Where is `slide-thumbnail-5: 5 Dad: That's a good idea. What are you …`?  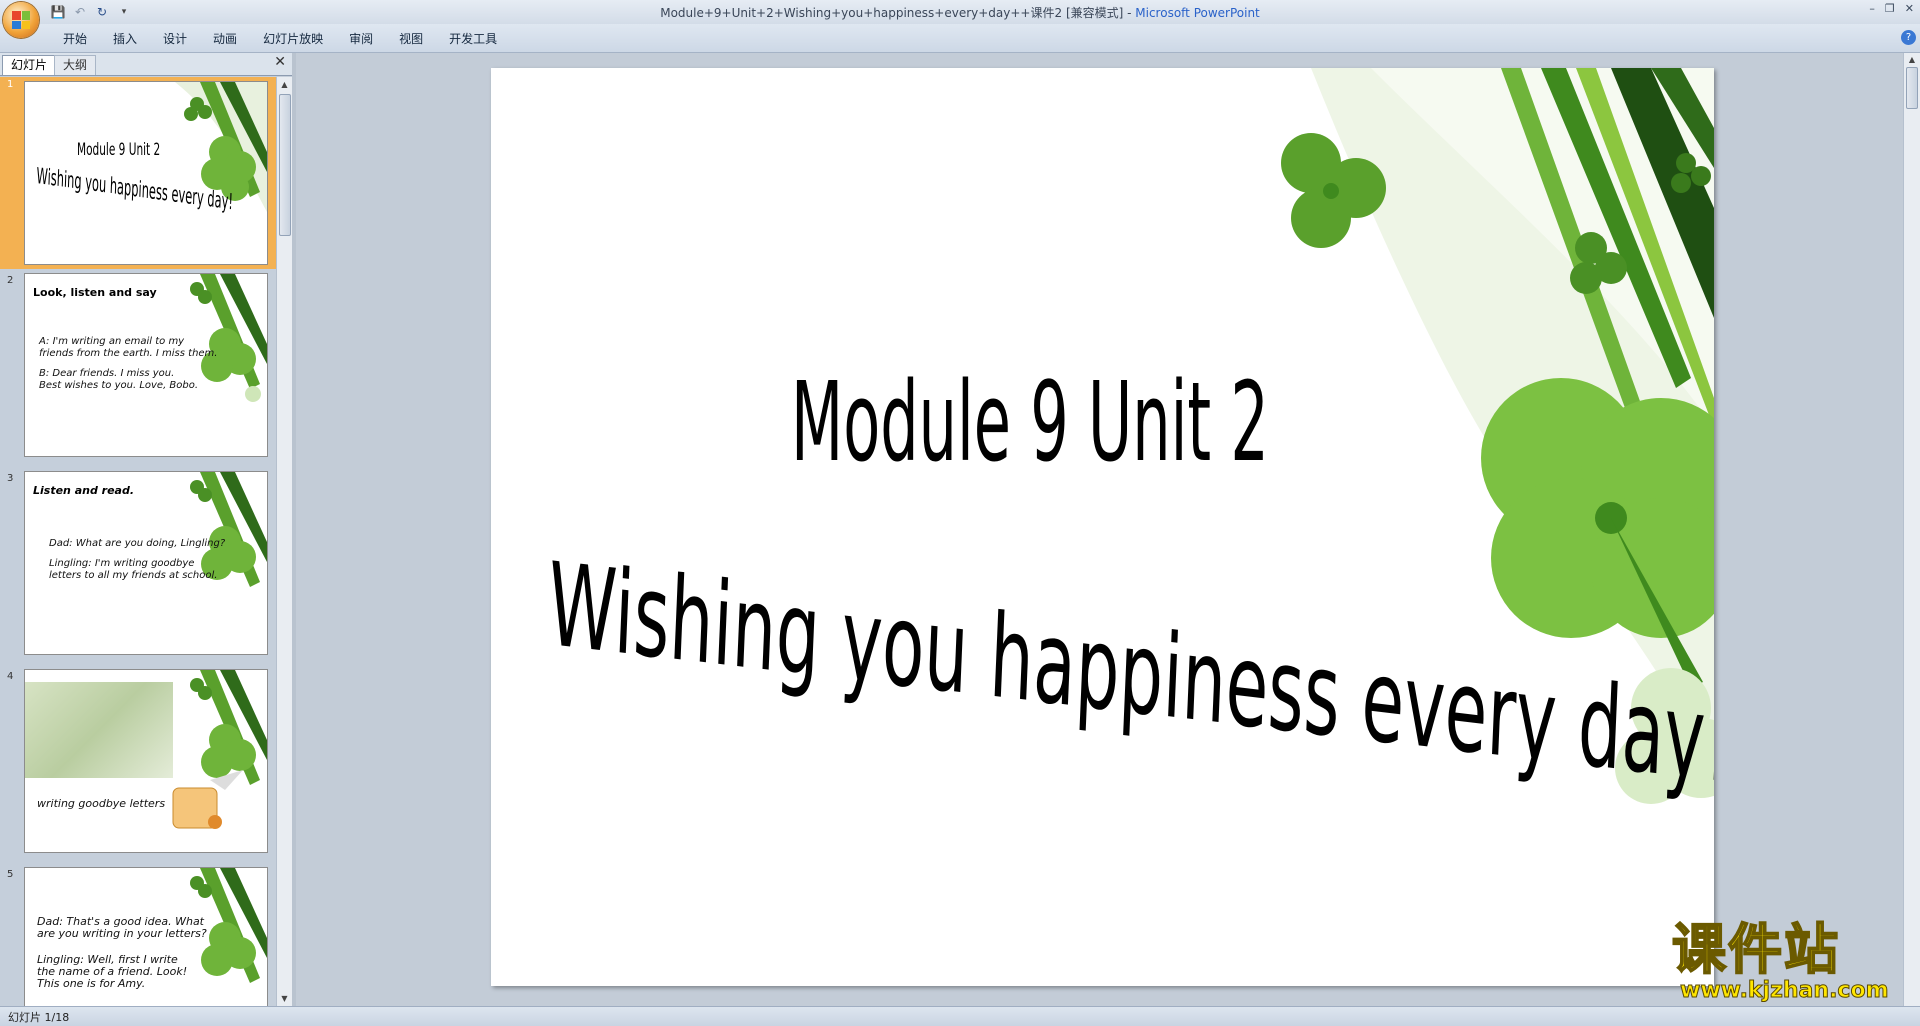 slide-thumbnail-5: 5 Dad: That's a good idea. What are you … is located at coordinates (138, 936).